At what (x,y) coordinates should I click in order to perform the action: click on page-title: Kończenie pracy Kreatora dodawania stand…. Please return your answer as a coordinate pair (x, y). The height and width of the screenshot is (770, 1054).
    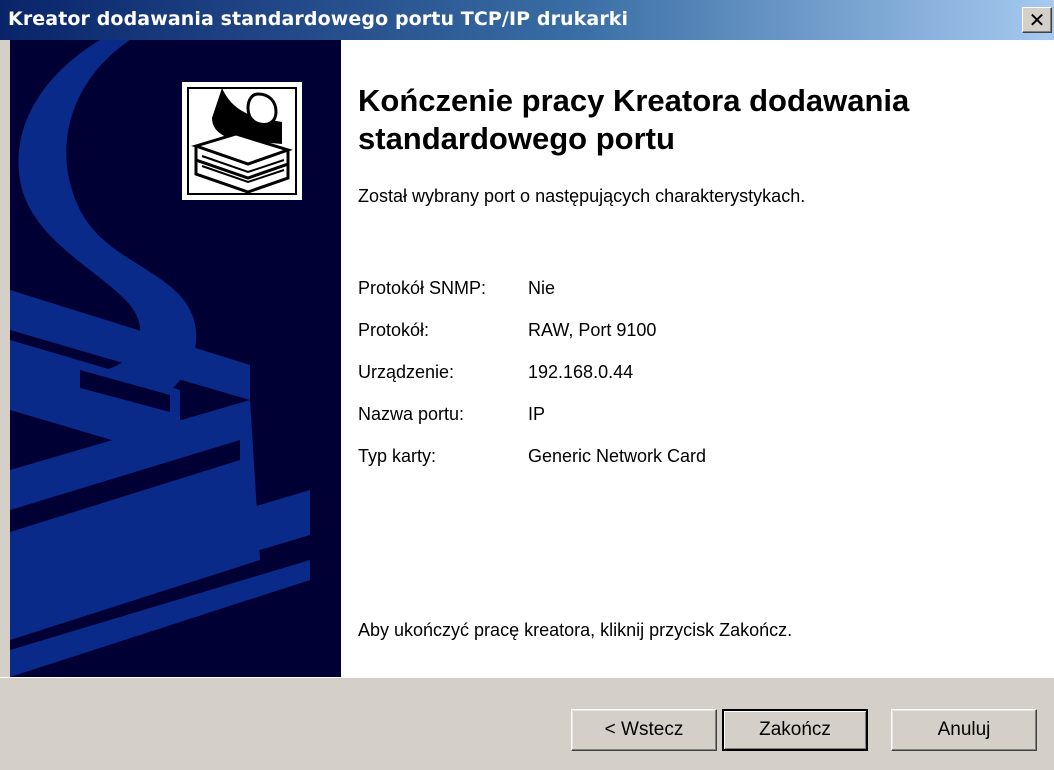
    Looking at the image, I should click on (634, 119).